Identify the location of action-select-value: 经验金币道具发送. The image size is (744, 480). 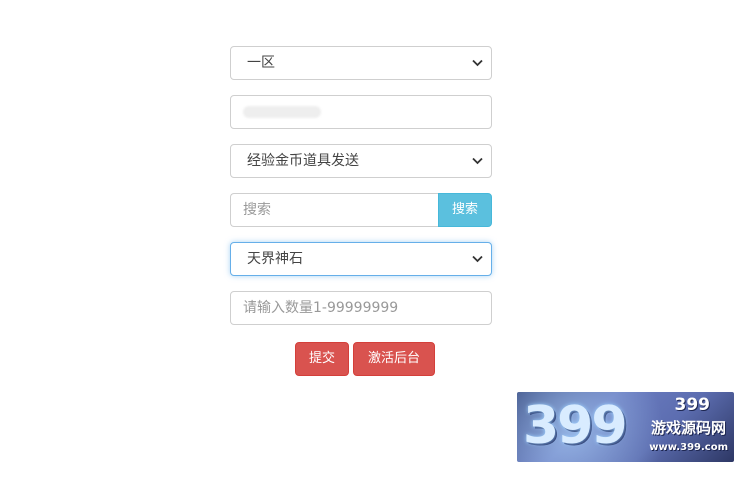
(303, 161).